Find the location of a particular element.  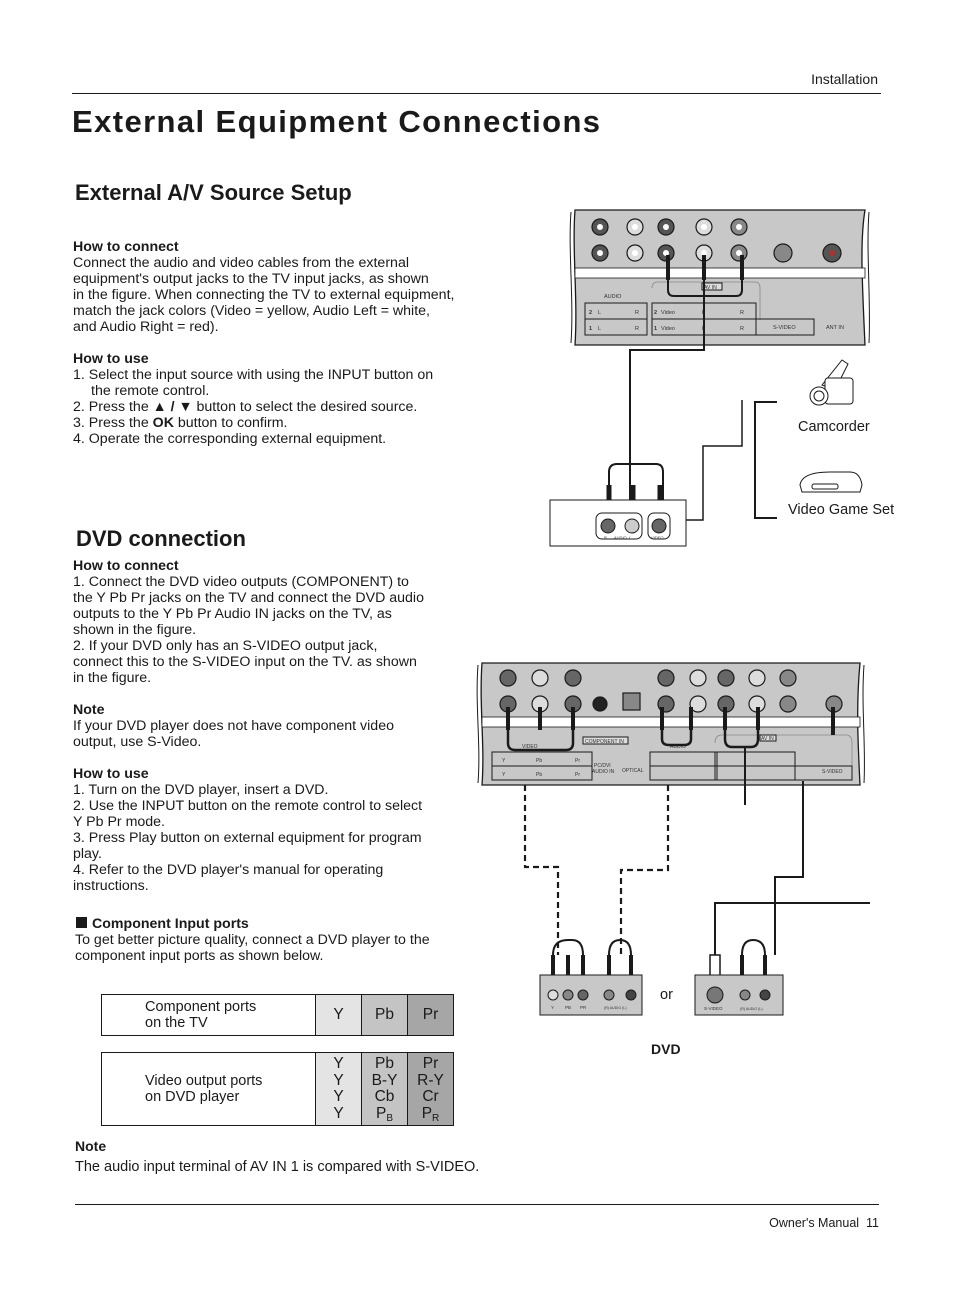

av-connect-line: and Audio Right = red). is located at coordinates (146, 327).